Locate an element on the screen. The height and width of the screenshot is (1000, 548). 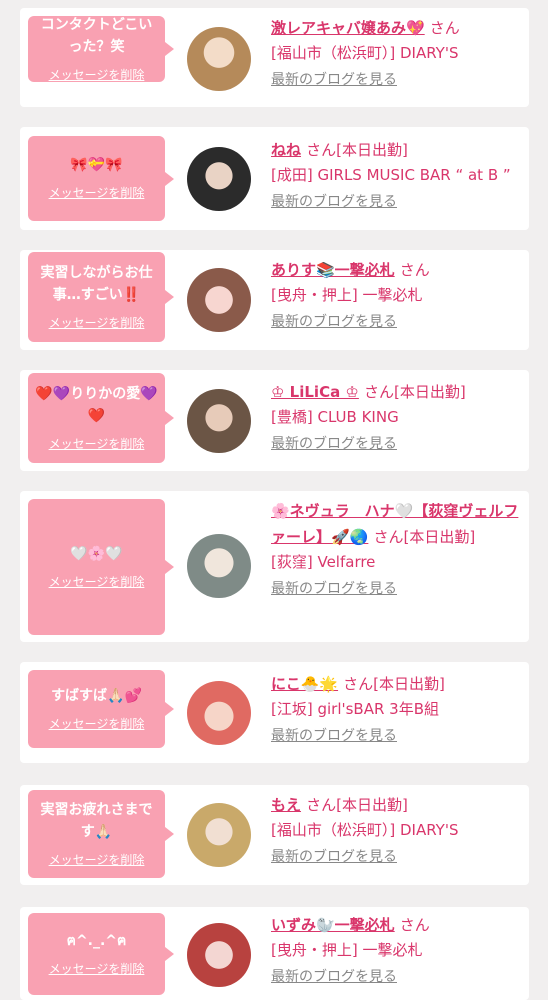
cast-name-link: 激レアキャバ嬢あみ💖 is located at coordinates (348, 28).